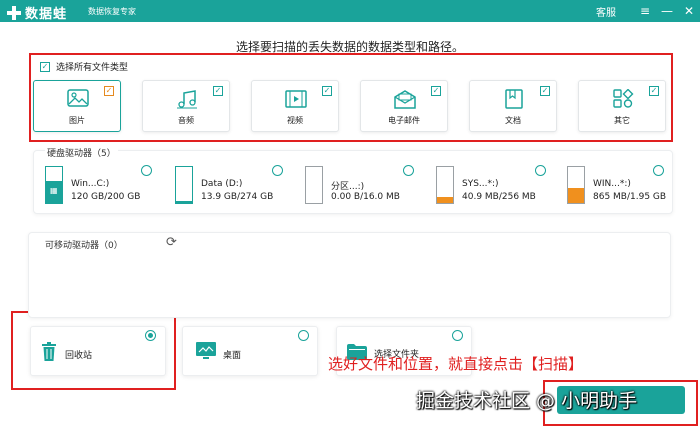  I want to click on drive-size: 120 GB/200 GB, so click(106, 197).